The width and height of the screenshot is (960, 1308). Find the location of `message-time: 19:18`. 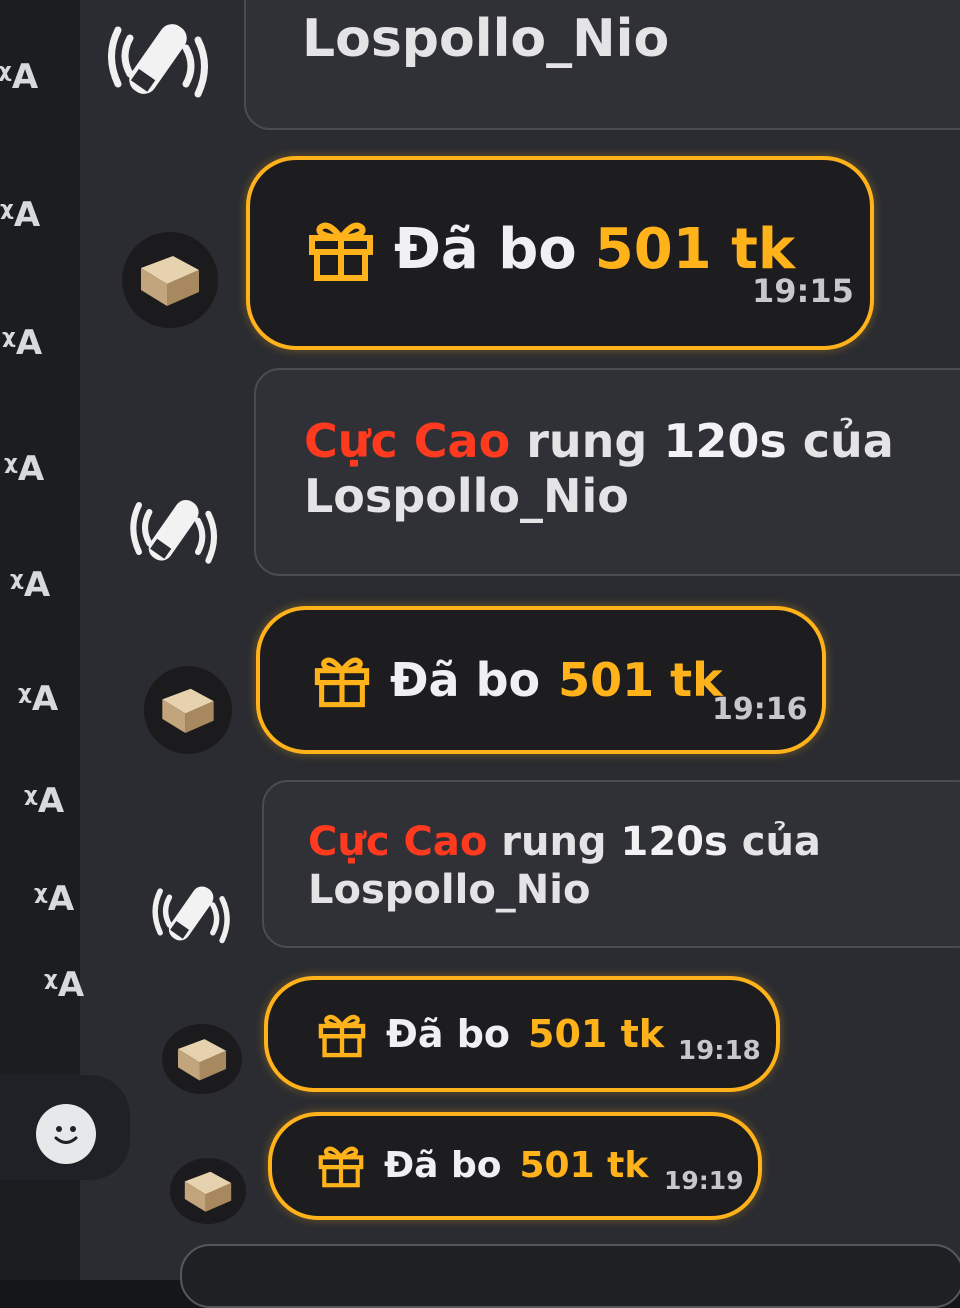

message-time: 19:18 is located at coordinates (719, 1051).